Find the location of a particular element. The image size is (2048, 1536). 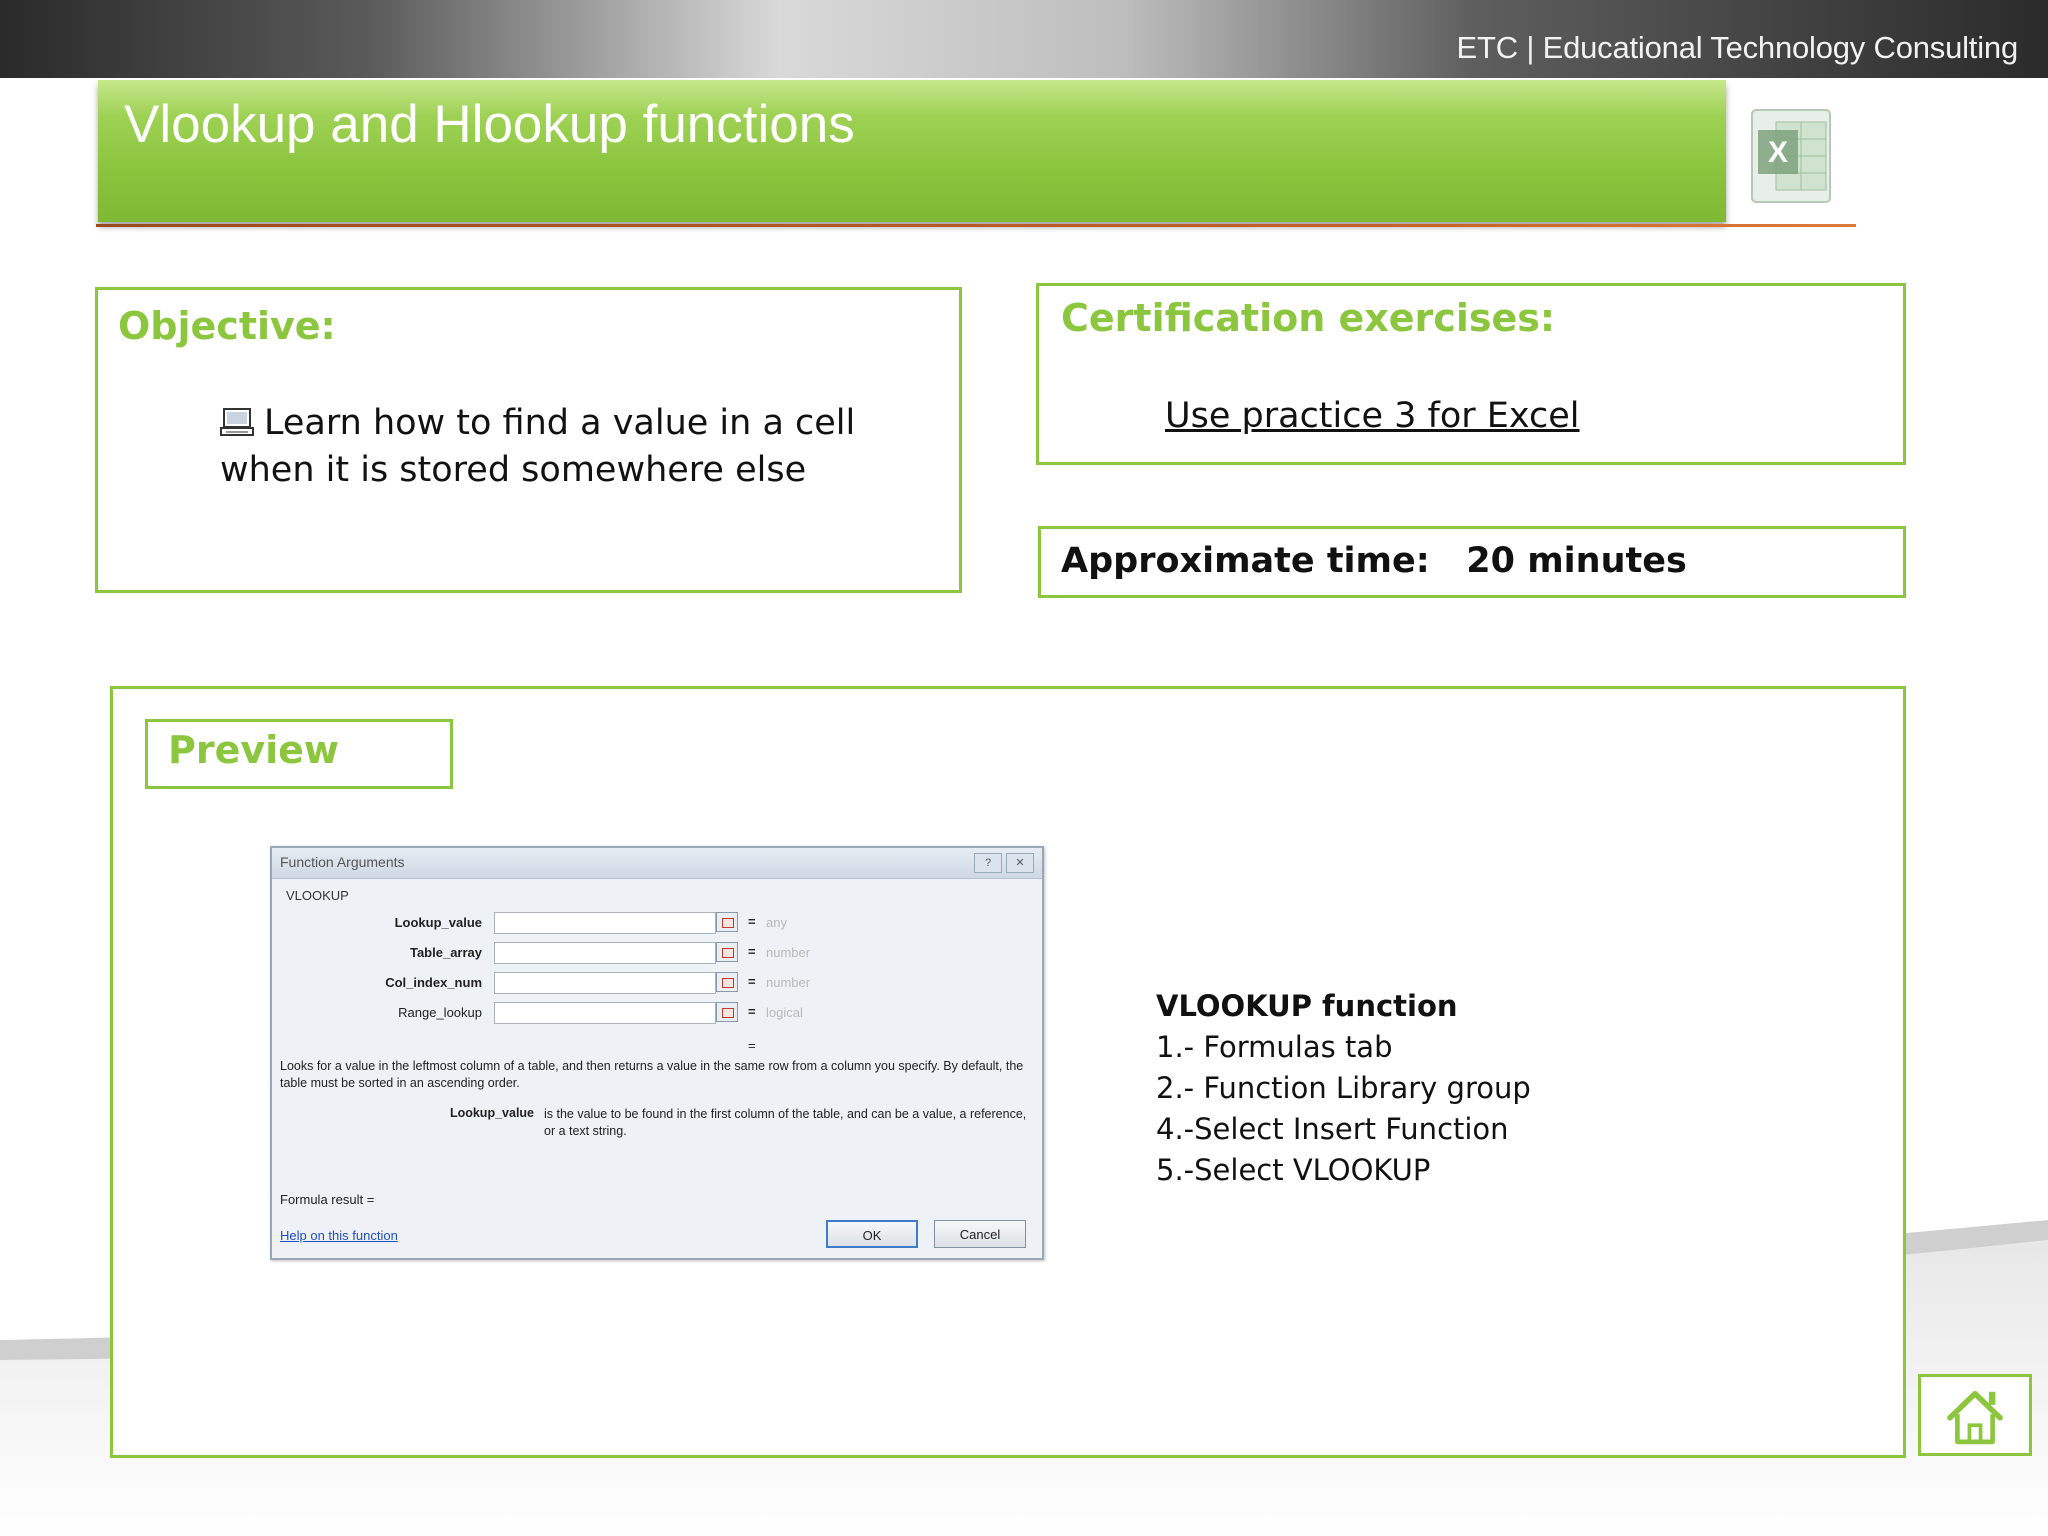

table-array-input is located at coordinates (605, 953).